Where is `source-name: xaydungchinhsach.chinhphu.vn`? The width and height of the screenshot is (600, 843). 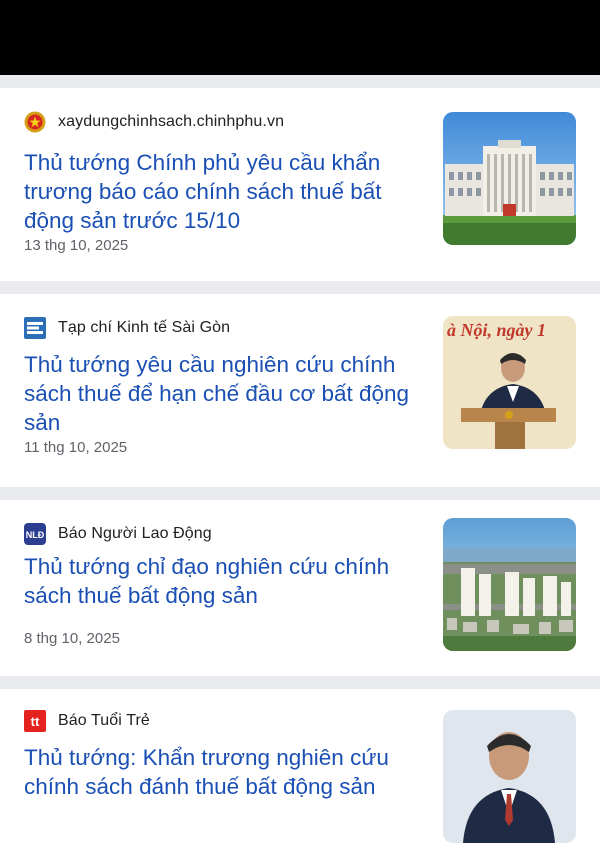
source-name: xaydungchinhsach.chinhphu.vn is located at coordinates (171, 121).